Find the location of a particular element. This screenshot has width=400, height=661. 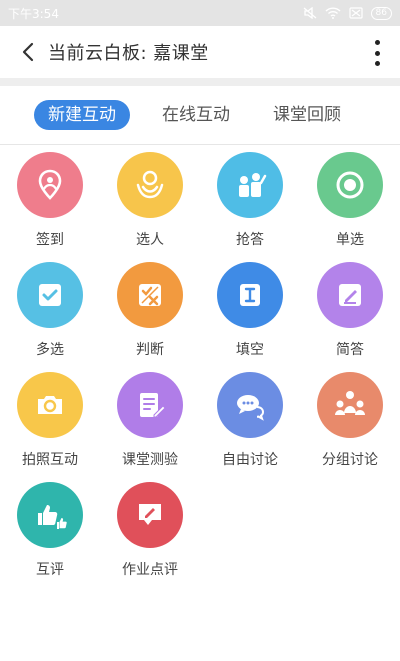

item-free-discussion: 自由讨论 is located at coordinates (250, 425).